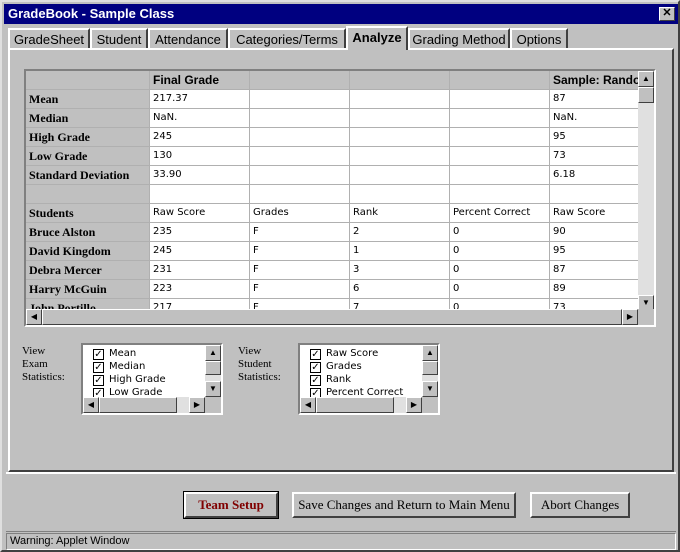  Describe the element at coordinates (400, 289) in the screenshot. I see `grid-cell: 6` at that location.